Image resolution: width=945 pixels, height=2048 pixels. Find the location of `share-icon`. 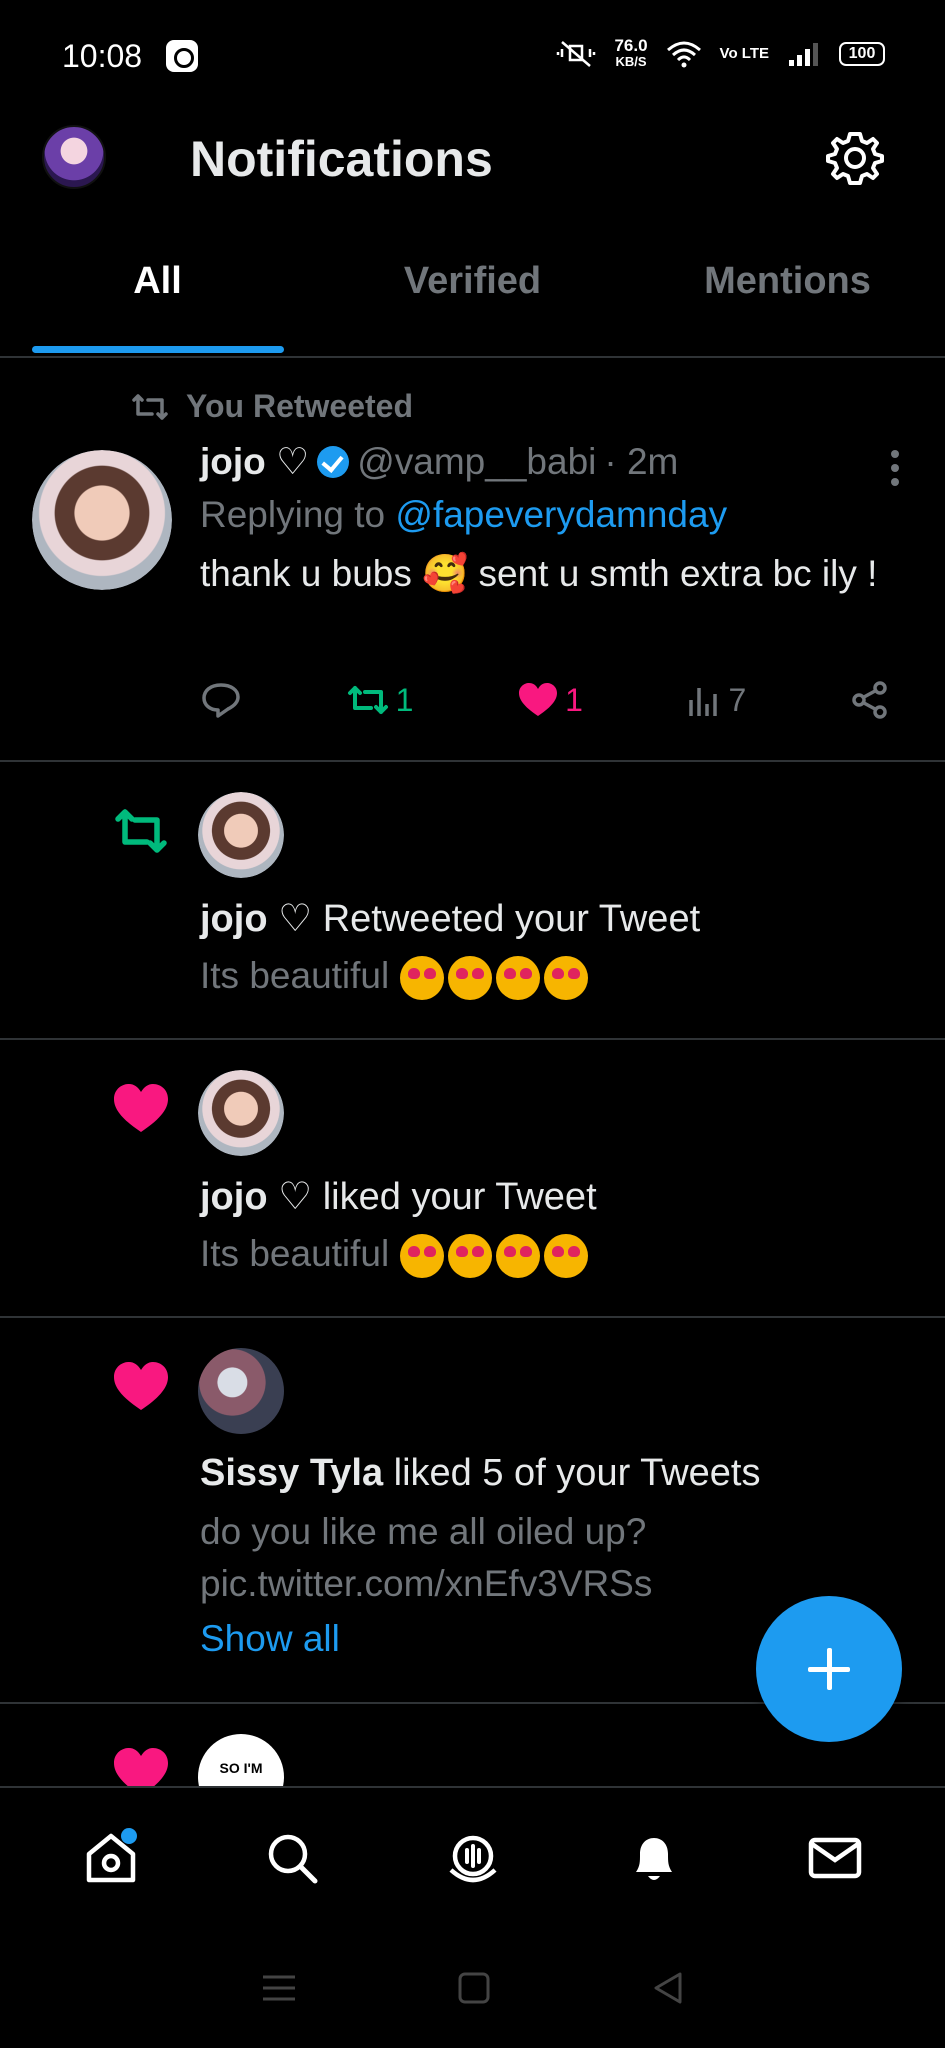

share-icon is located at coordinates (869, 700).